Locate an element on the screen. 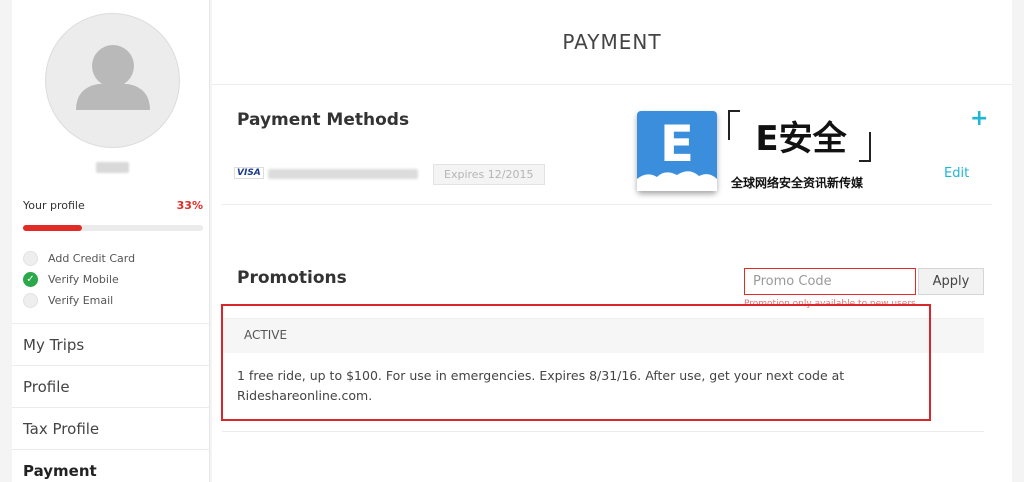  card-expiry-badge: Expires 12/2015 is located at coordinates (489, 174).